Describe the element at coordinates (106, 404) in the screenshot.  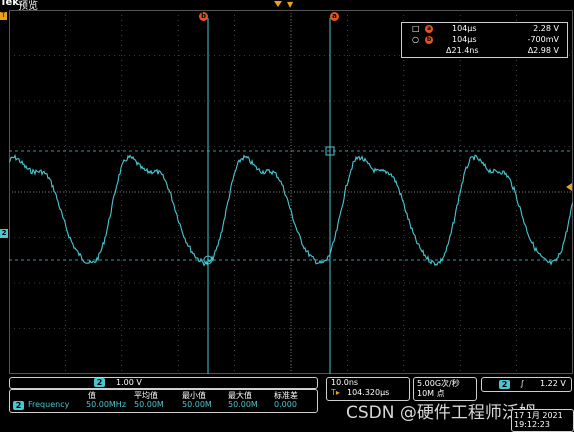
I see `measure-value: 50.00MHz` at that location.